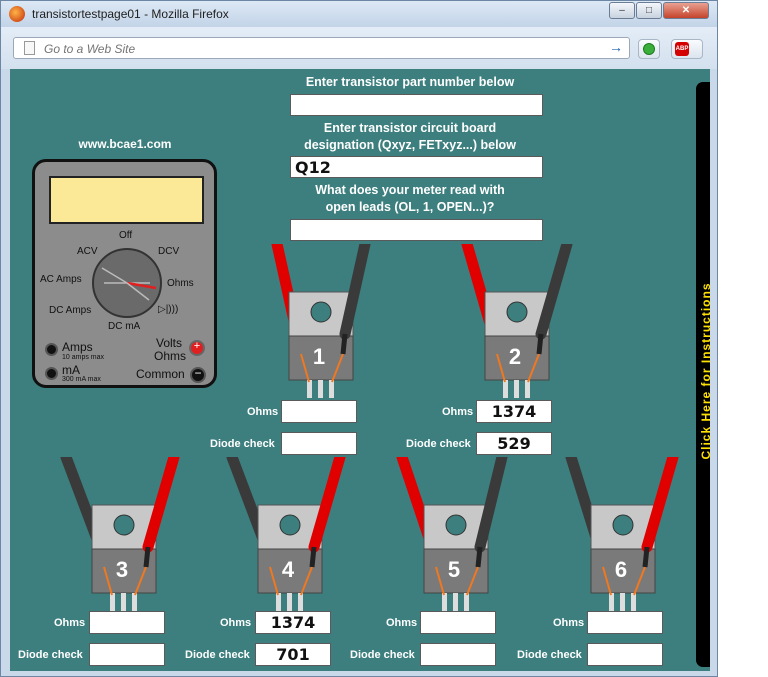 The width and height of the screenshot is (768, 677). I want to click on selector-dial, so click(127, 283).